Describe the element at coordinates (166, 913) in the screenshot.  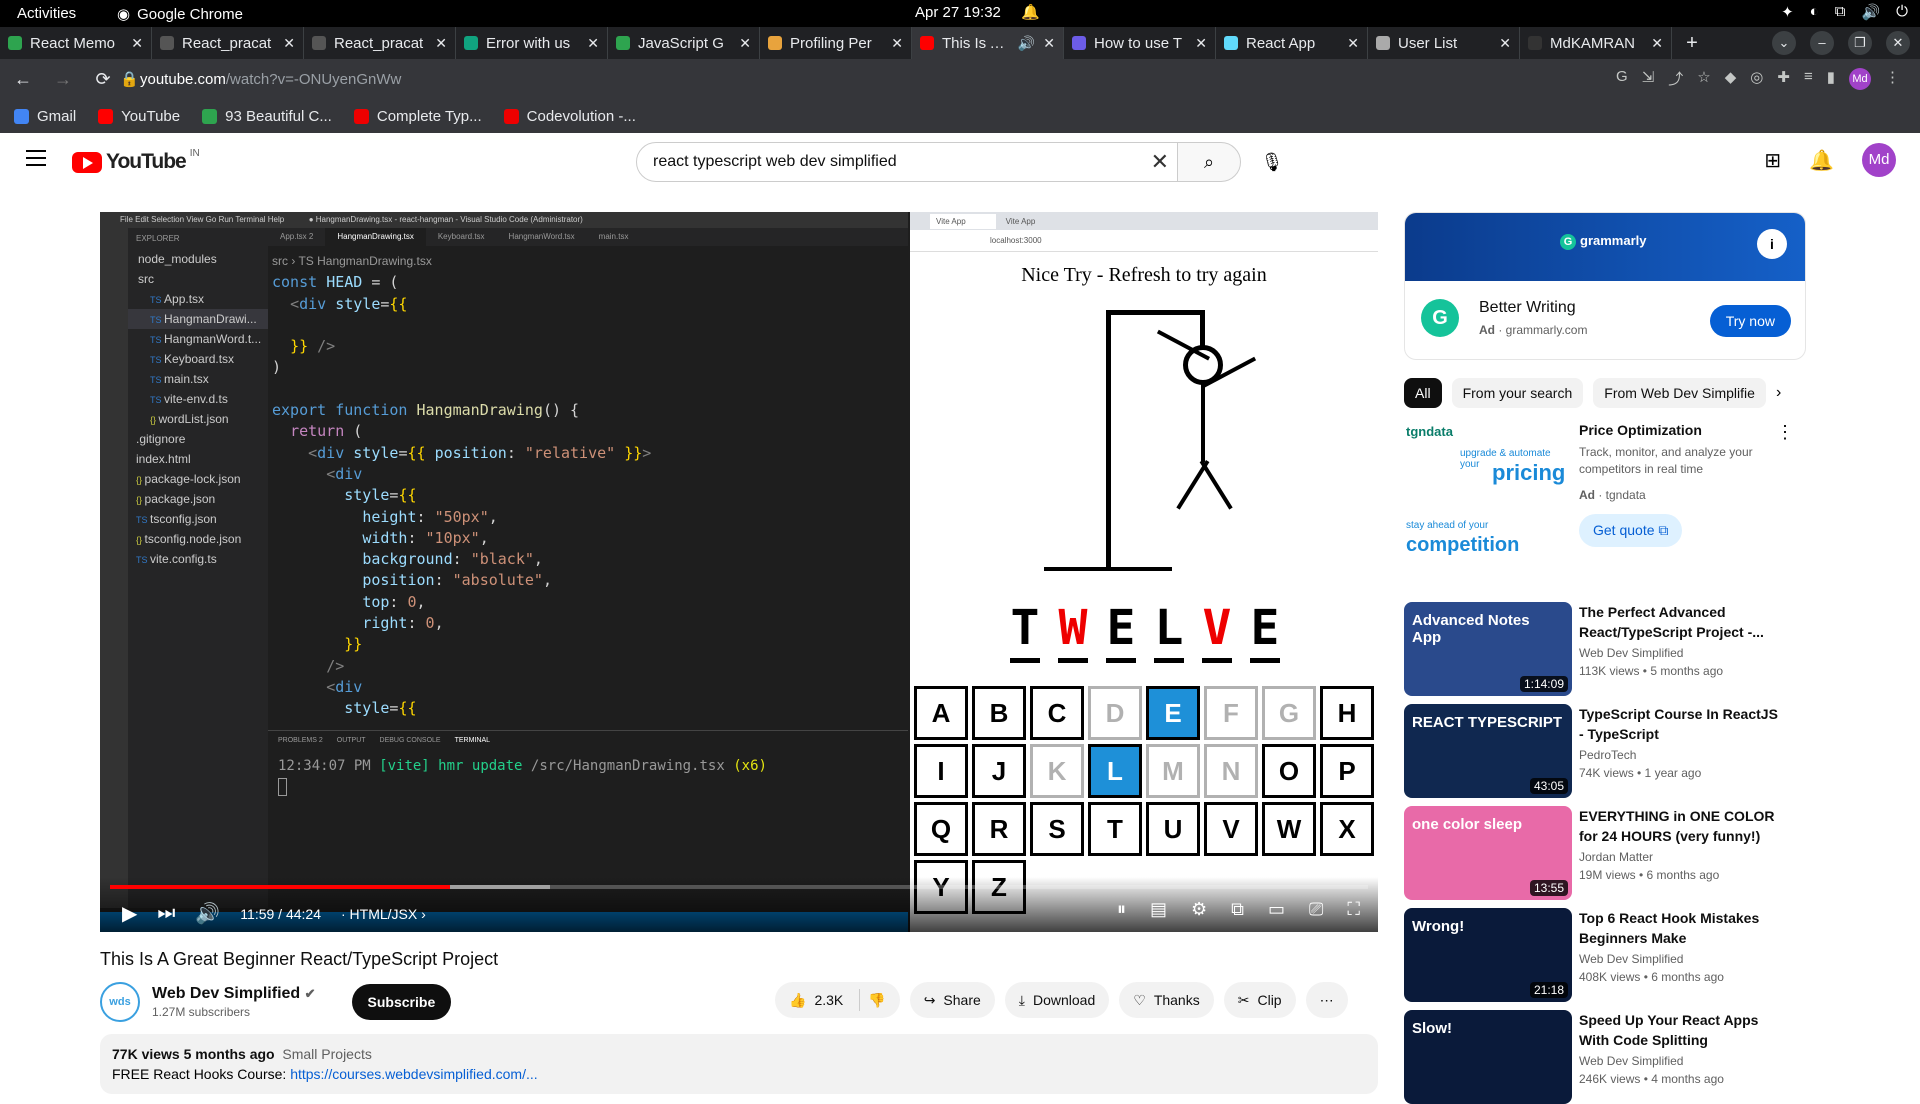
I see `next-icon: ⏭` at that location.